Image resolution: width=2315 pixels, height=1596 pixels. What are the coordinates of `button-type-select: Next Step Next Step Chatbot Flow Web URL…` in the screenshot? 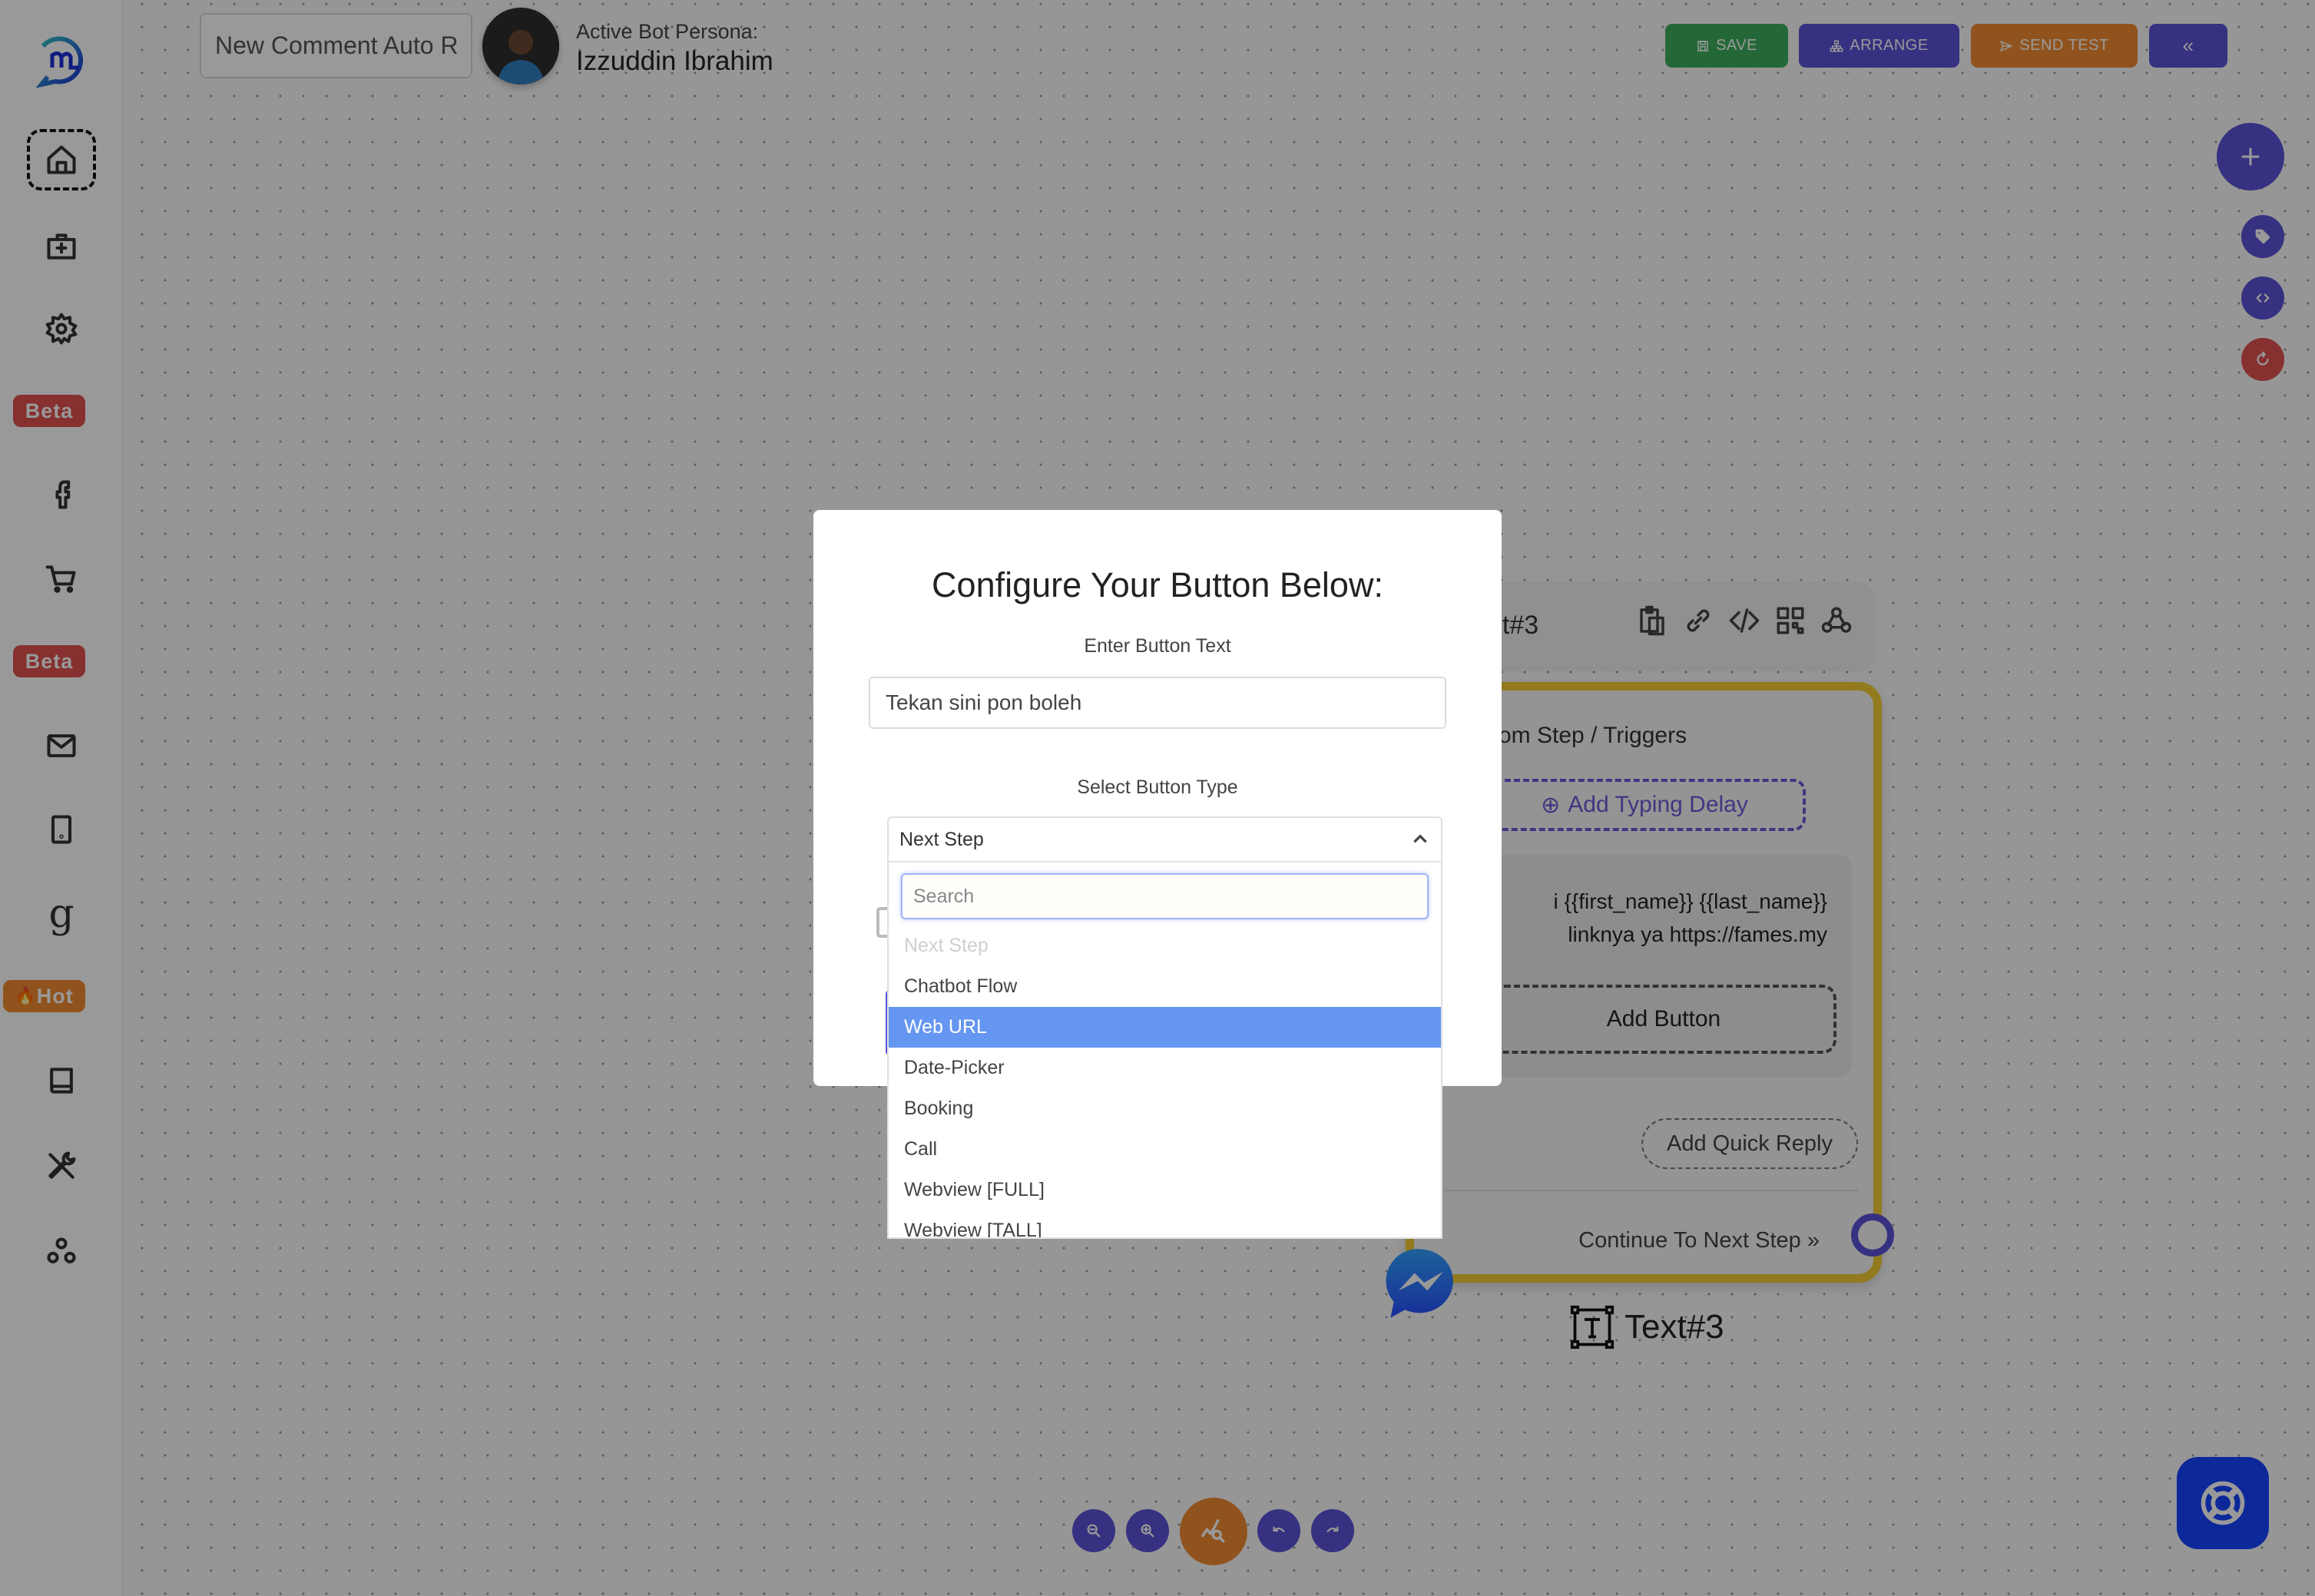 It's located at (1164, 1027).